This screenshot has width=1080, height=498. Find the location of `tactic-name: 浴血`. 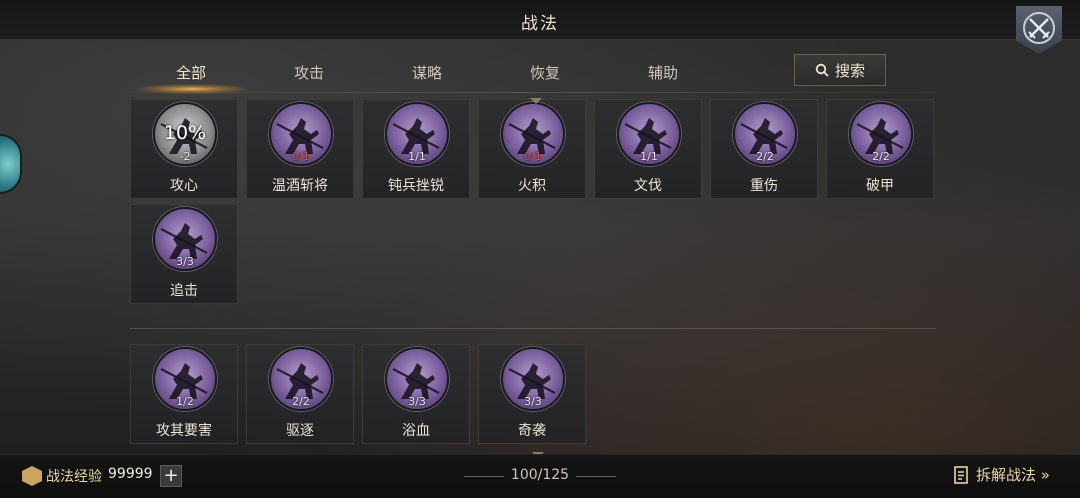

tactic-name: 浴血 is located at coordinates (416, 431).